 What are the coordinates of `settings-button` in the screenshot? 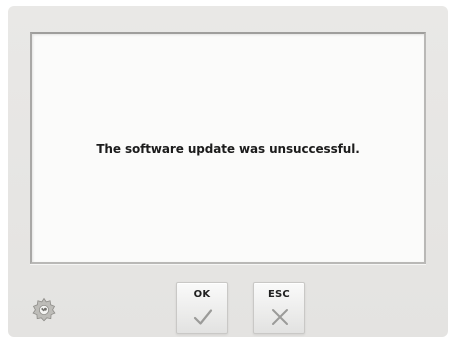 It's located at (44, 310).